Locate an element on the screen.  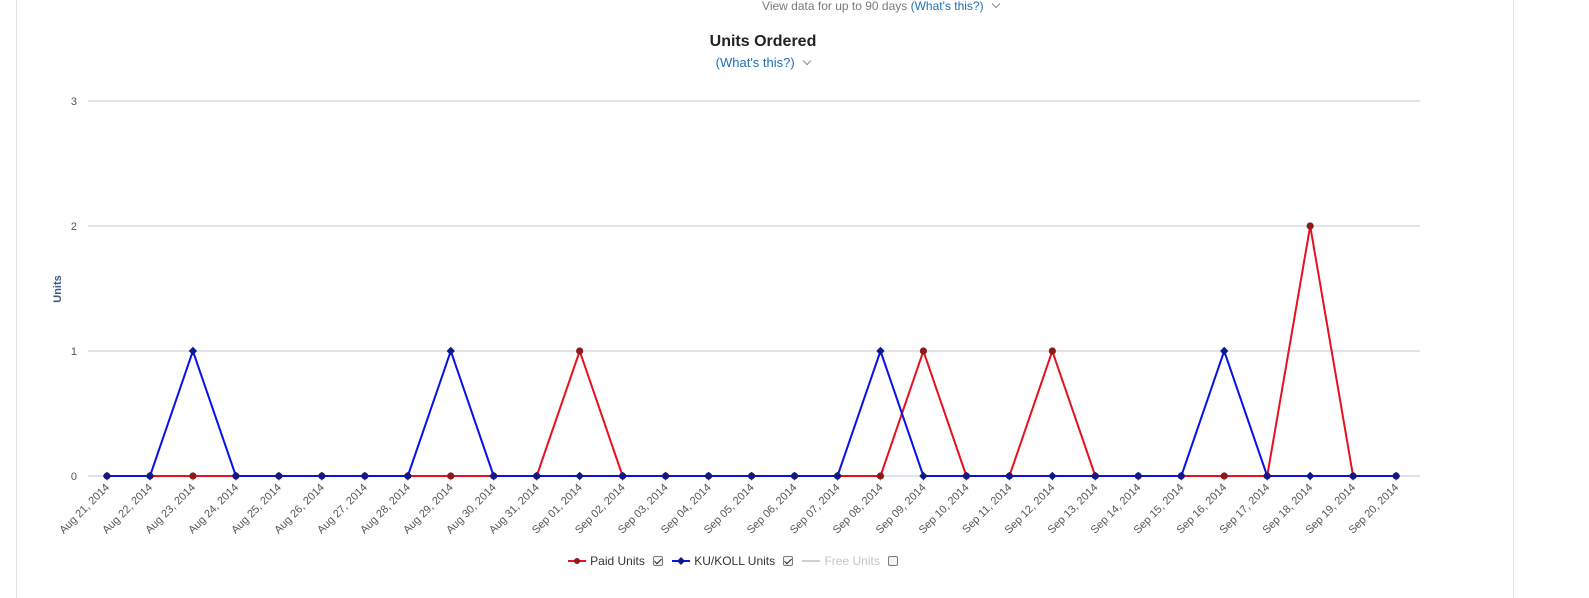
ku-koll-units-checkbox is located at coordinates (788, 561).